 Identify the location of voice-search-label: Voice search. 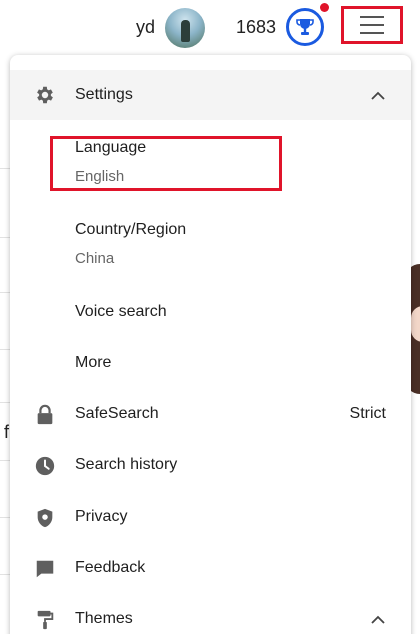
(121, 311).